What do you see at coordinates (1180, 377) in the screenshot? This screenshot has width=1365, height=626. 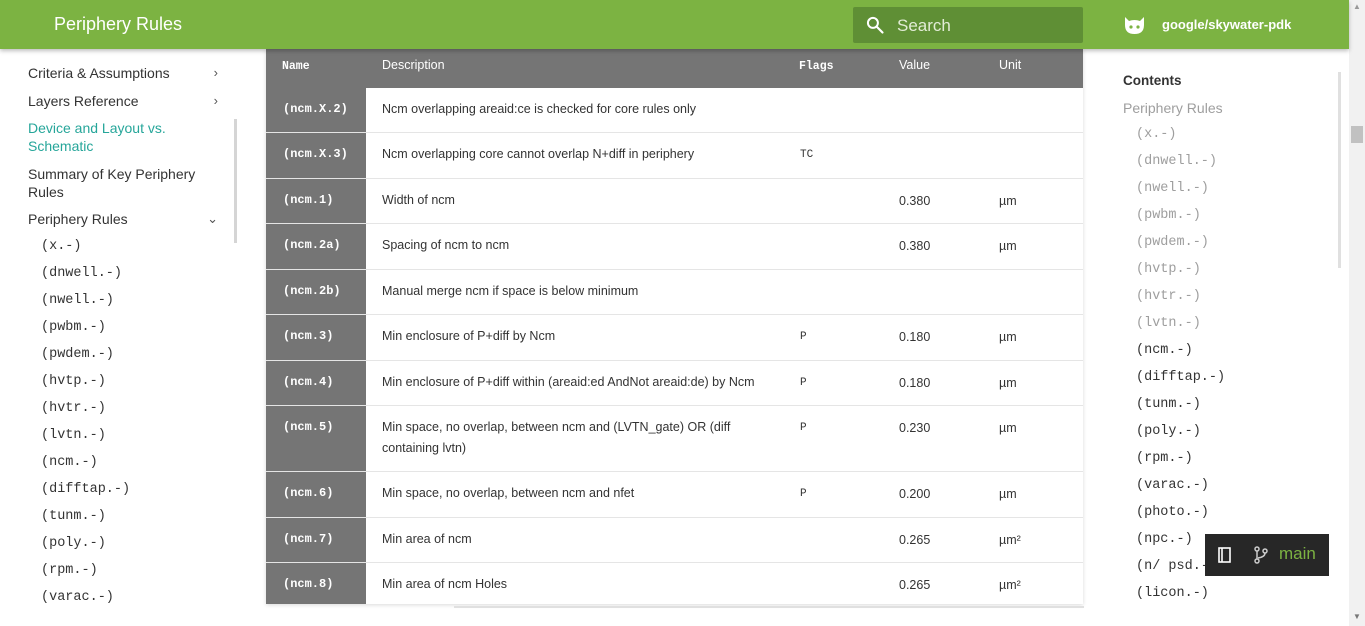 I see `toc-item: (difftap.-)` at bounding box center [1180, 377].